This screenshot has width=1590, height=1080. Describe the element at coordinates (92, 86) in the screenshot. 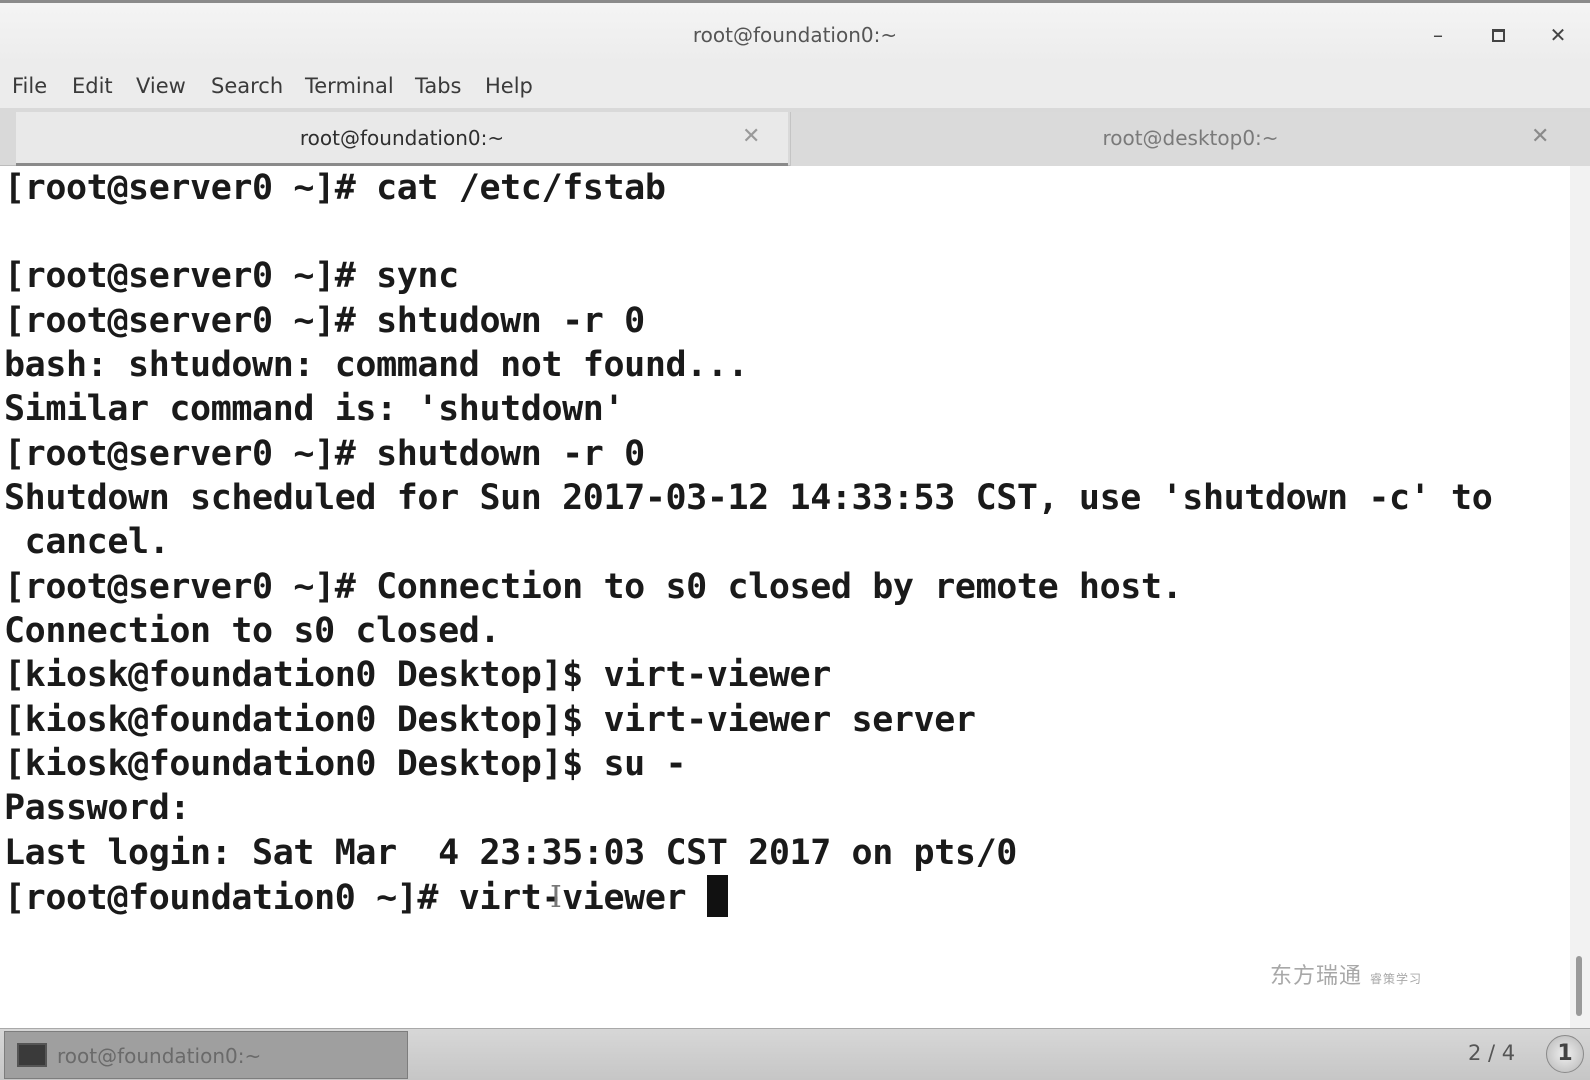

I see `menu-edit: Edit` at that location.